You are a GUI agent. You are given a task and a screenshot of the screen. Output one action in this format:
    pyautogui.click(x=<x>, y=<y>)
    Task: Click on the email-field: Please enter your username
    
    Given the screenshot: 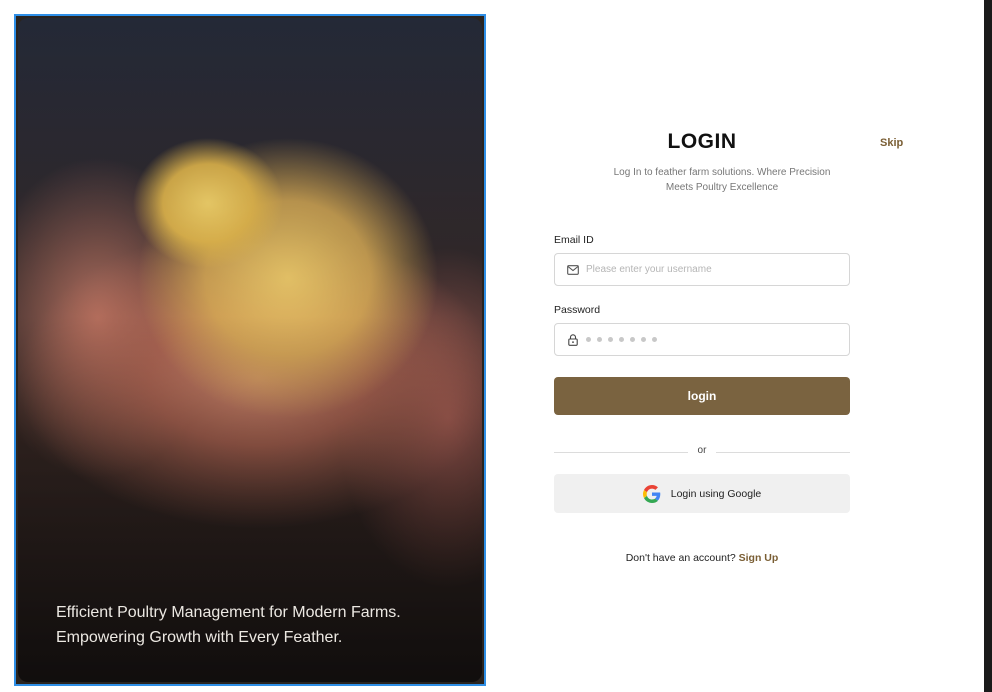 What is the action you would take?
    pyautogui.click(x=702, y=269)
    